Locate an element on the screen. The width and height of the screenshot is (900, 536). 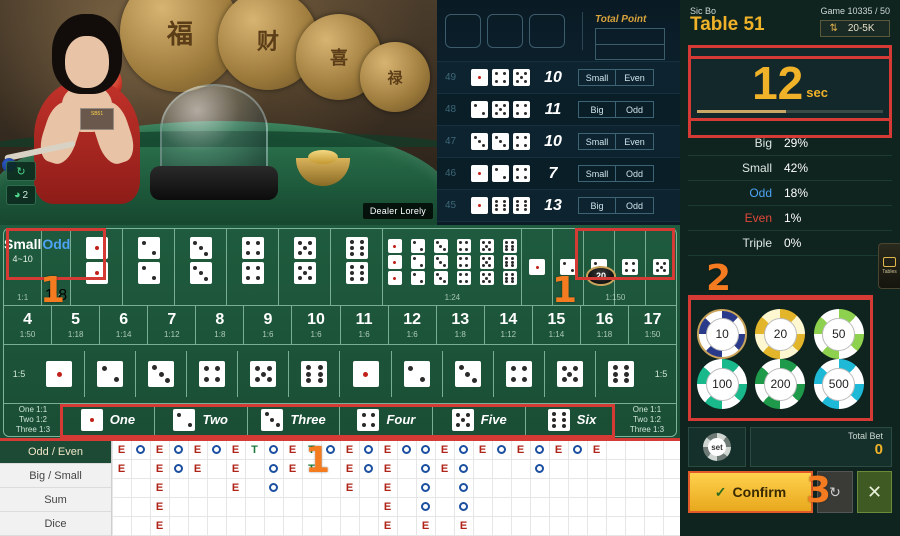
bet-small: Small 4~10 1:1 is located at coordinates (23, 267).